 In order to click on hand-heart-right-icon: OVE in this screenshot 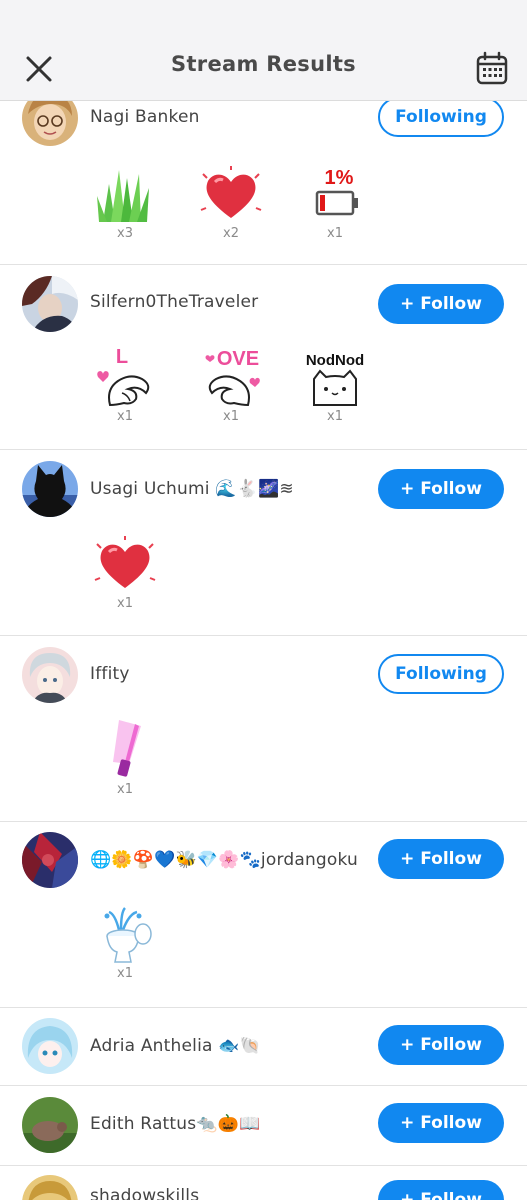, I will do `click(232, 377)`.